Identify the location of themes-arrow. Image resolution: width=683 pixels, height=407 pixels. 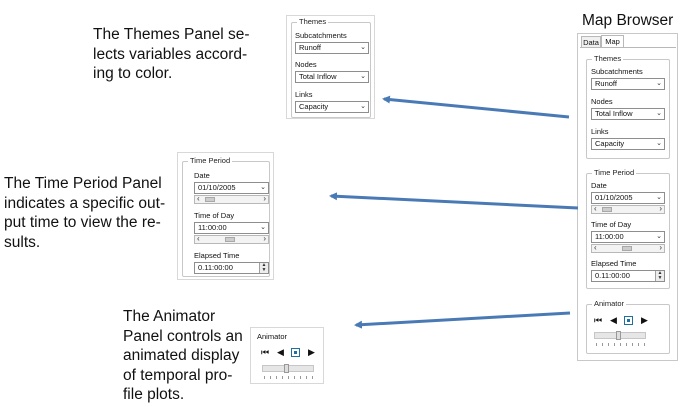
(476, 107).